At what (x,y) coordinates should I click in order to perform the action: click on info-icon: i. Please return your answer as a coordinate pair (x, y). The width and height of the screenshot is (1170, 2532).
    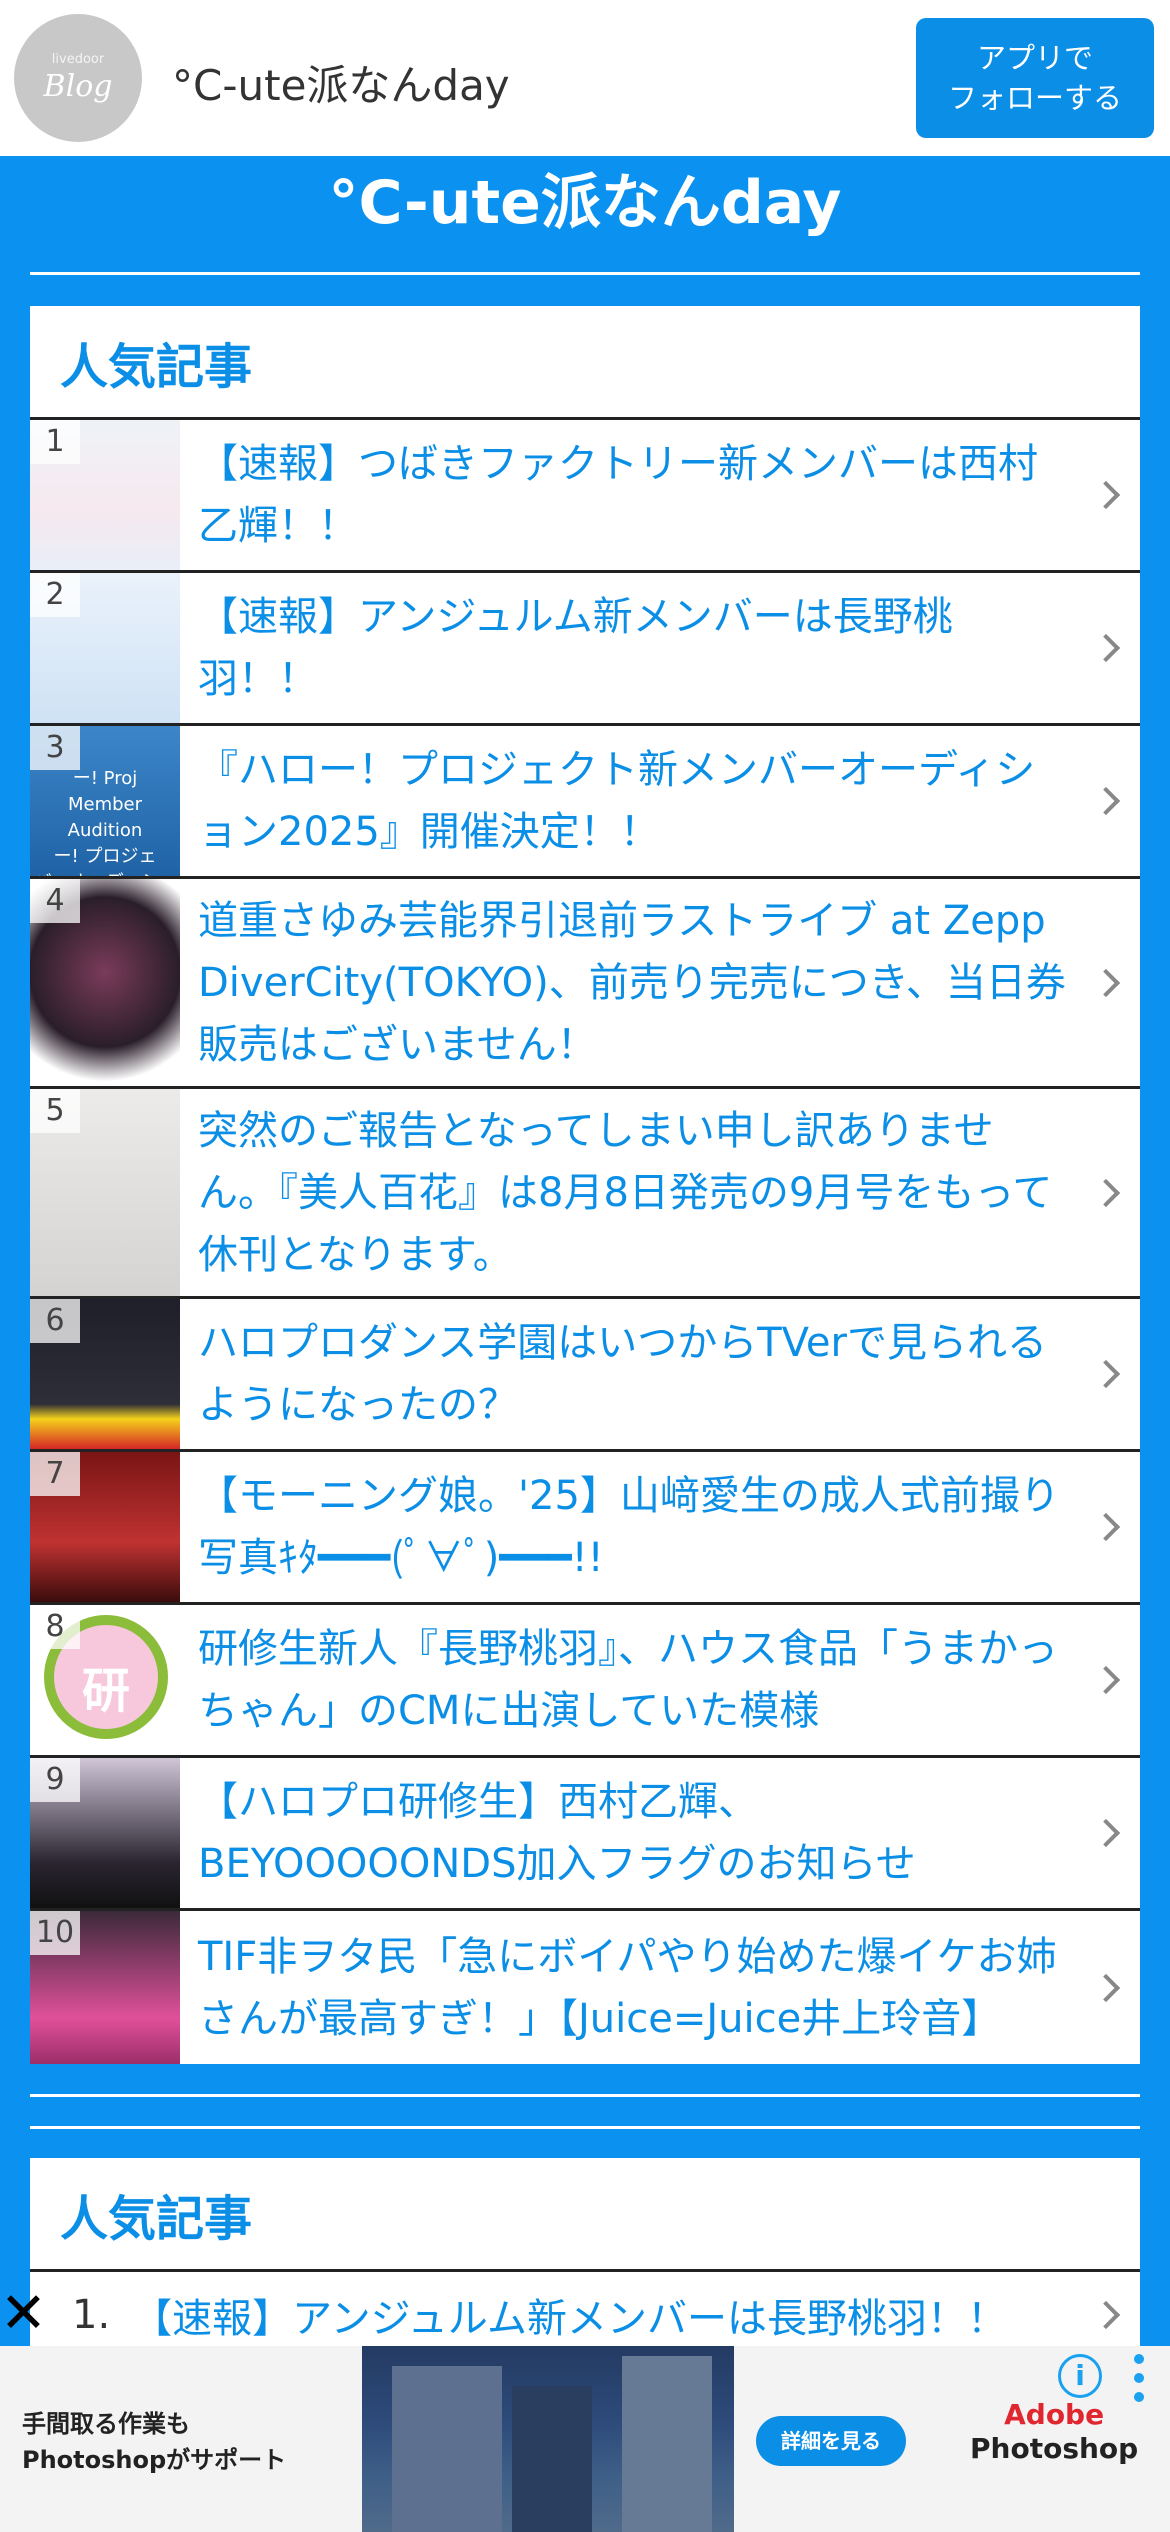
    Looking at the image, I should click on (1080, 2376).